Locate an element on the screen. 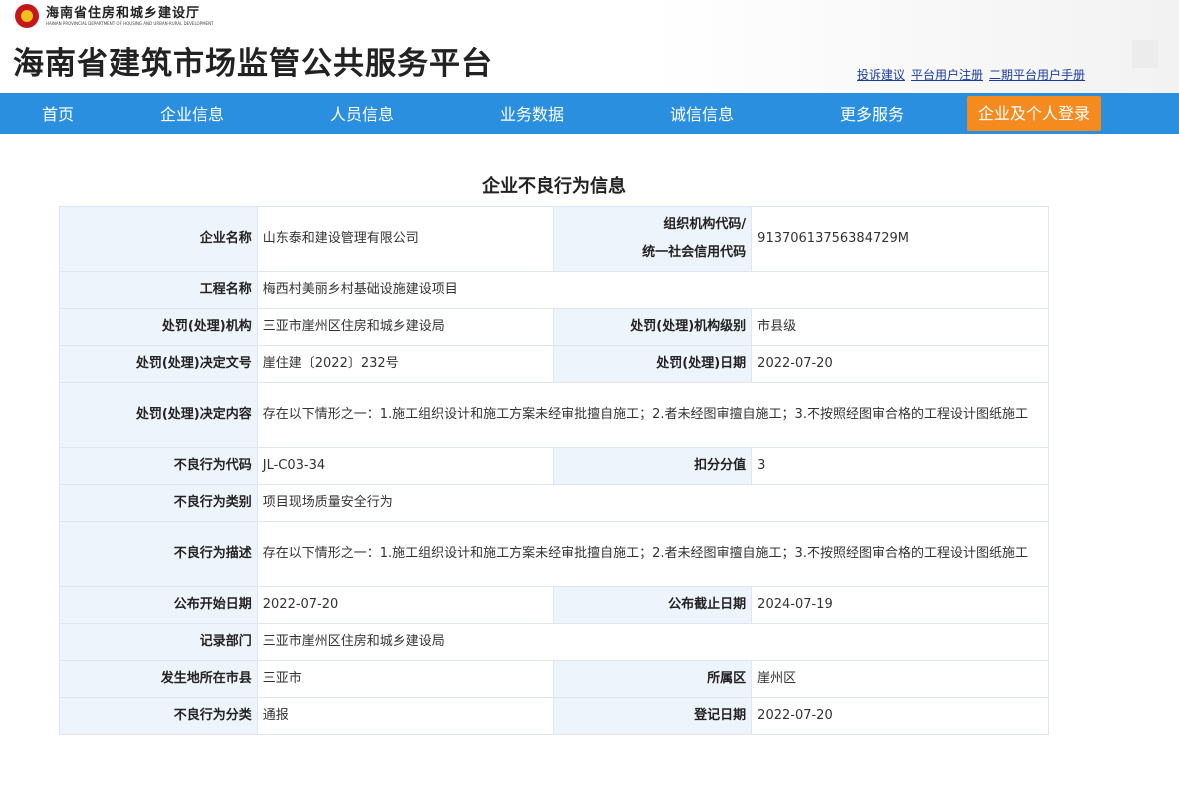 The image size is (1179, 808). table-row: 不良行为分类 通报 登记日期 2022-07-20 is located at coordinates (554, 716).